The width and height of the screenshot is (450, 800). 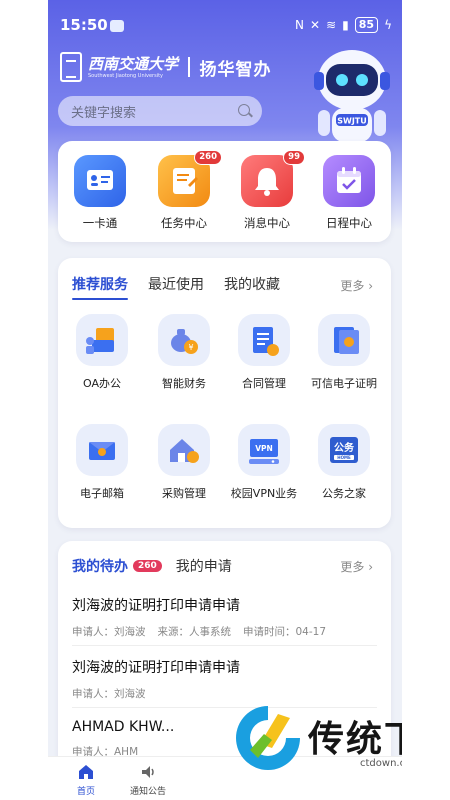 I want to click on app-title: 扬华智办, so click(x=235, y=69).